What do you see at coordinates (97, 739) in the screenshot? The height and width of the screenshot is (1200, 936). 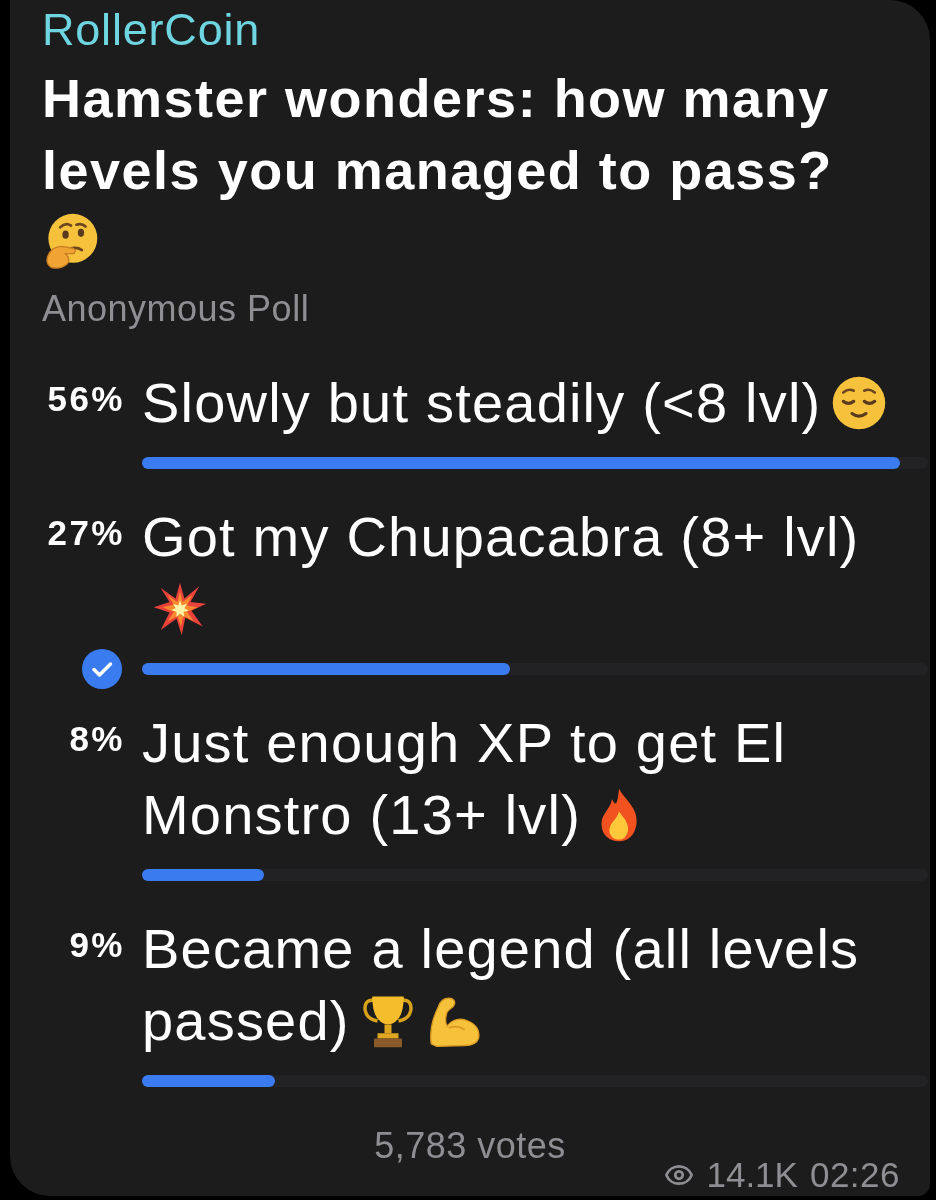 I see `vote-percent: 8%` at bounding box center [97, 739].